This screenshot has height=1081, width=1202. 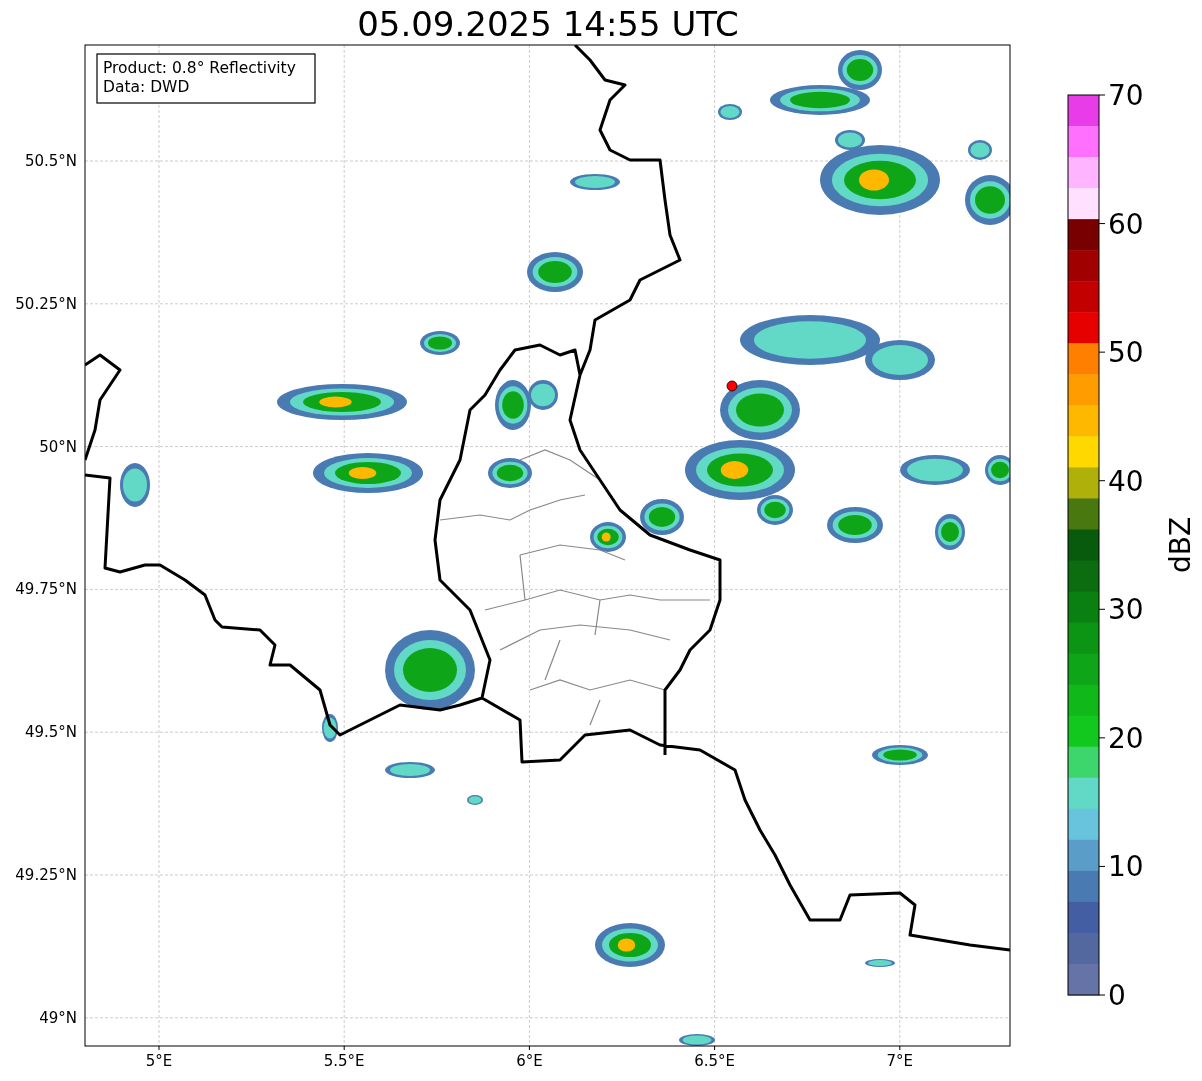 What do you see at coordinates (548, 24) in the screenshot?
I see `chart-title: 05.09.2025 14:55 UTC` at bounding box center [548, 24].